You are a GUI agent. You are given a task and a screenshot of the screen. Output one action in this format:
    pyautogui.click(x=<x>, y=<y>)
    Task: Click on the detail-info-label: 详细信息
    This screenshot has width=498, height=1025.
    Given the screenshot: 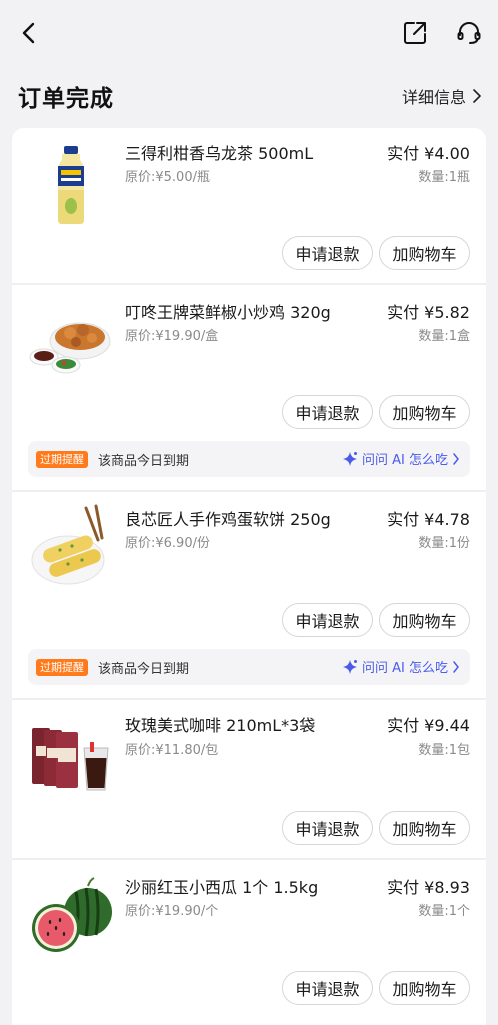 What is the action you would take?
    pyautogui.click(x=433, y=97)
    